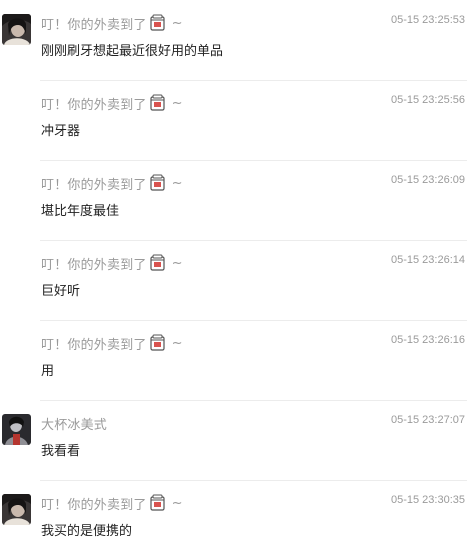 This screenshot has height=560, width=473. I want to click on message-text: 我看看, so click(61, 451).